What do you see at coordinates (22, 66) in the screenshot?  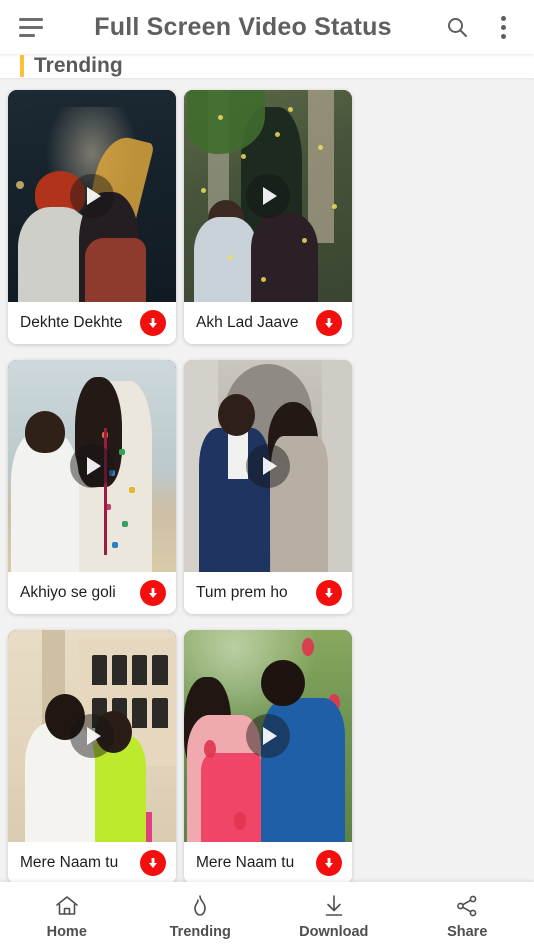 I see `section-accent-bar` at bounding box center [22, 66].